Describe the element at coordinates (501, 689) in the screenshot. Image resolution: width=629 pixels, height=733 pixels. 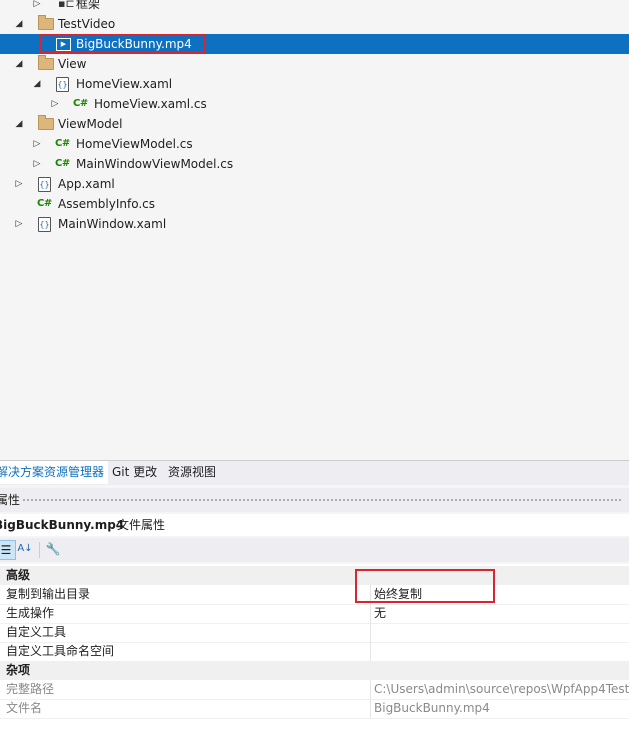
I see `property-value: C:\Users\admin\source\repos\WpfApp4Test` at that location.